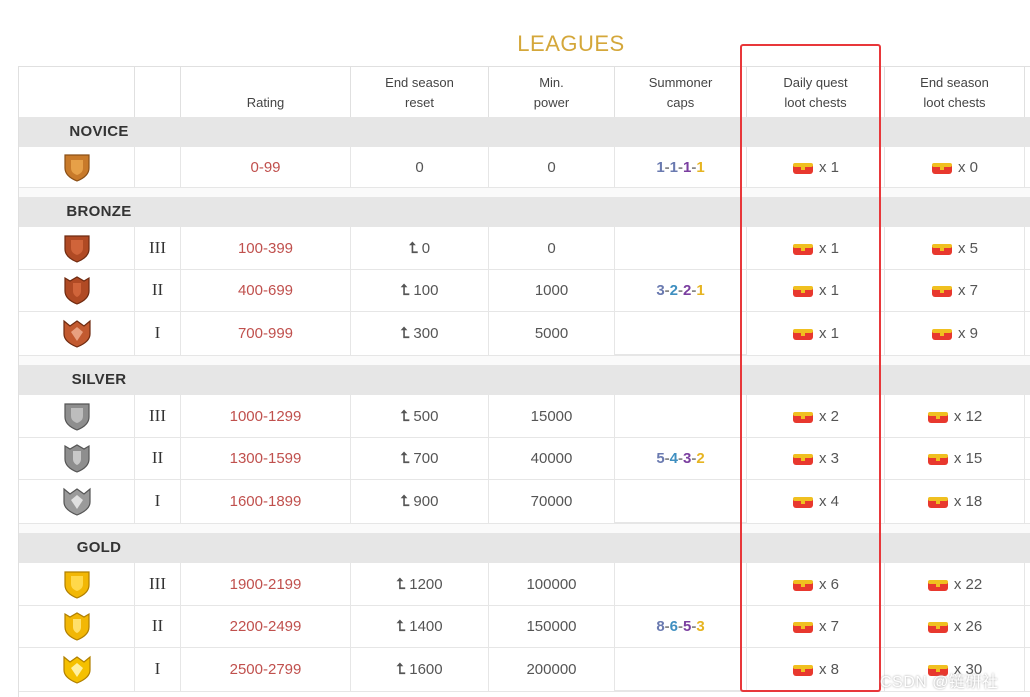 This screenshot has width=1030, height=697. Describe the element at coordinates (681, 459) in the screenshot. I see `summoner-caps: 5-4-3-2` at that location.